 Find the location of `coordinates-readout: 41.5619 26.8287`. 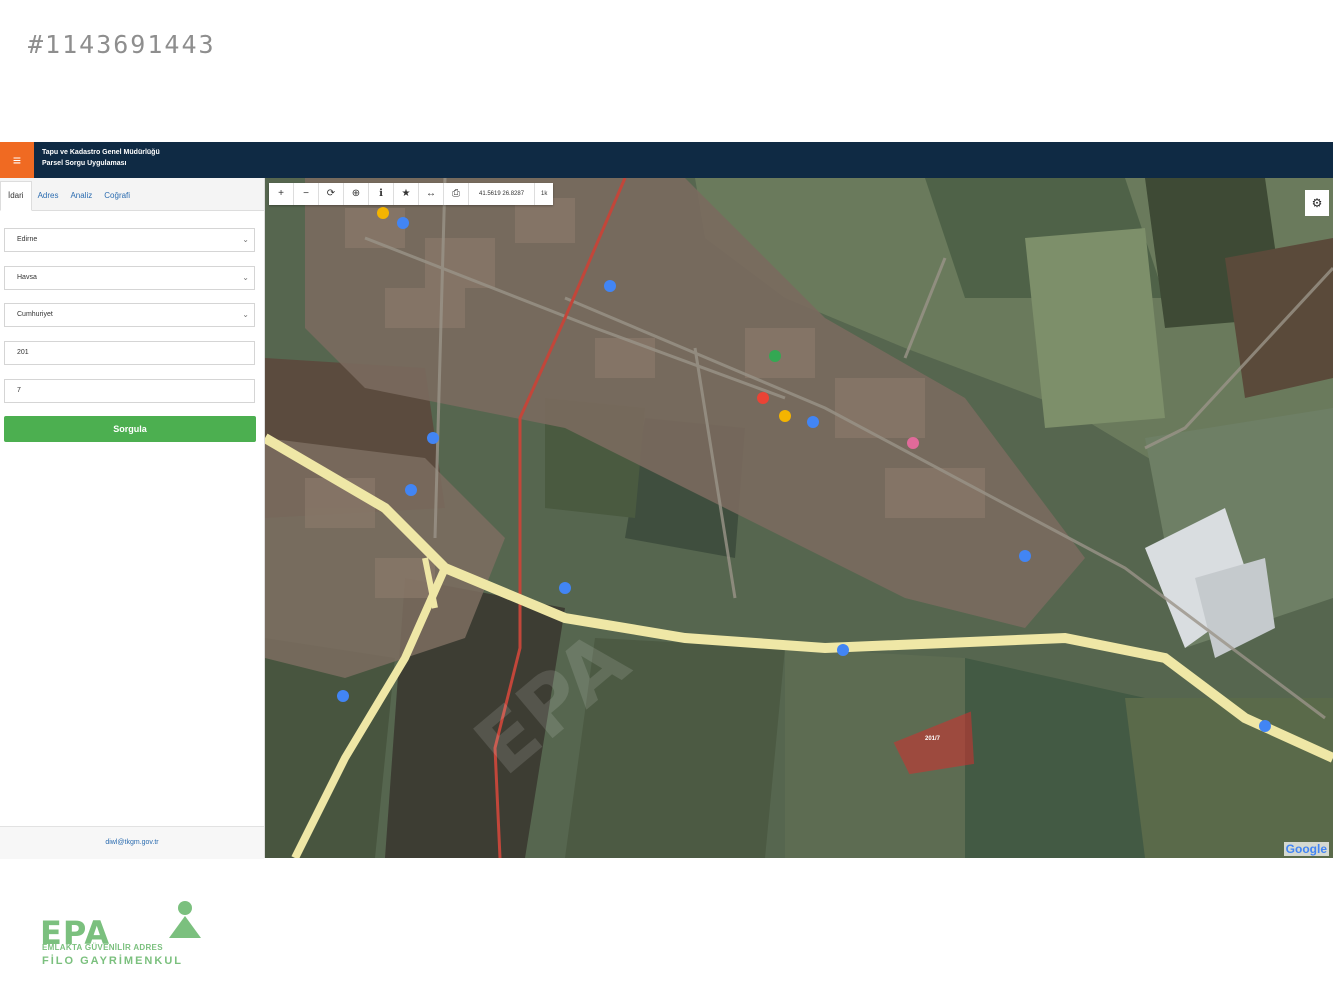

coordinates-readout: 41.5619 26.8287 is located at coordinates (501, 194).